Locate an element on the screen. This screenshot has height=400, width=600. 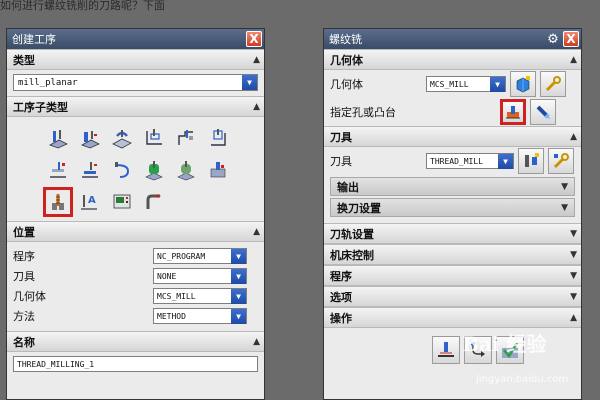
subtype-user-defined-icon is located at coordinates (154, 202).